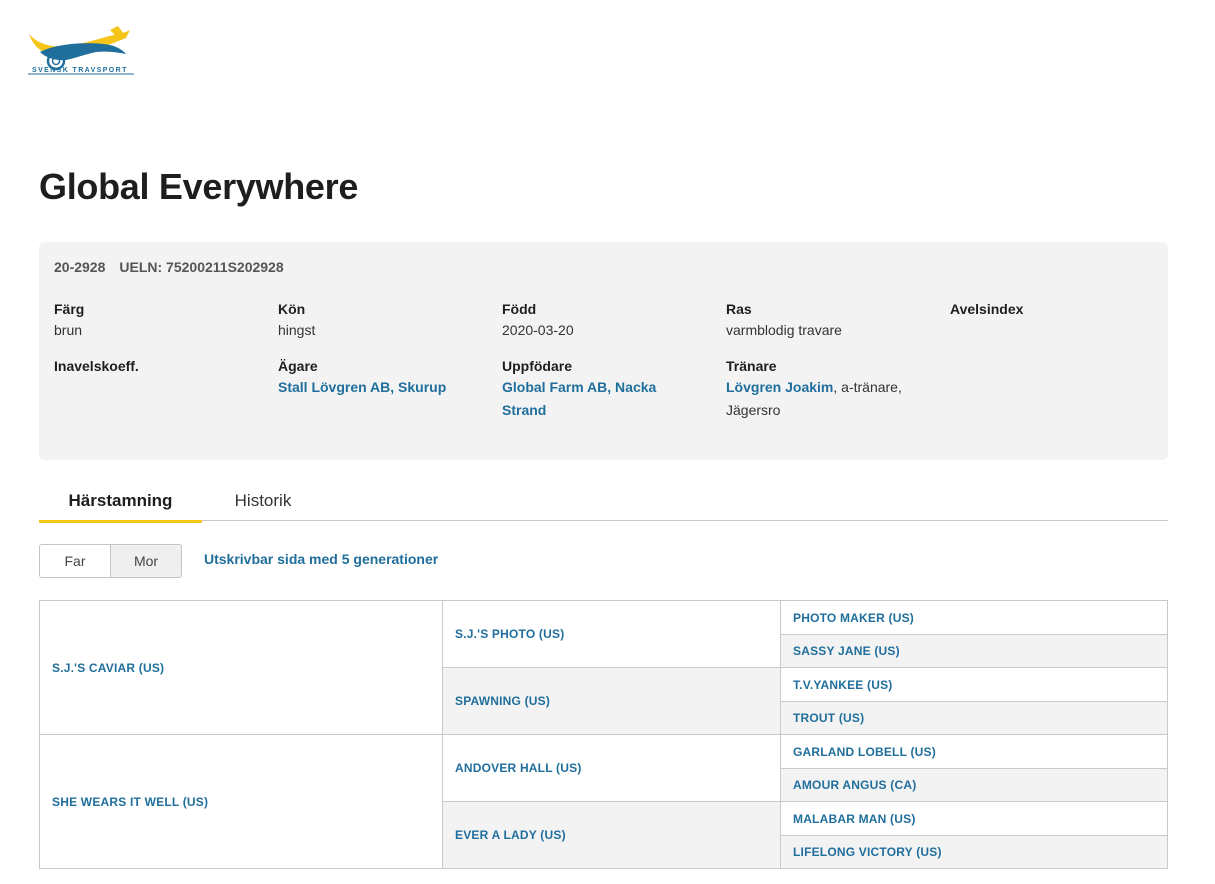 The image size is (1215, 884). Describe the element at coordinates (854, 819) in the screenshot. I see `pedigree-gen3-link: MALABAR MAN (US)` at that location.